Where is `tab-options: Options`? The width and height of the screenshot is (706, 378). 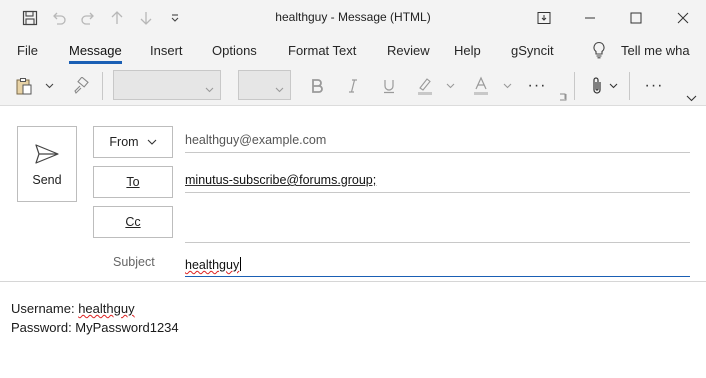 tab-options: Options is located at coordinates (234, 50).